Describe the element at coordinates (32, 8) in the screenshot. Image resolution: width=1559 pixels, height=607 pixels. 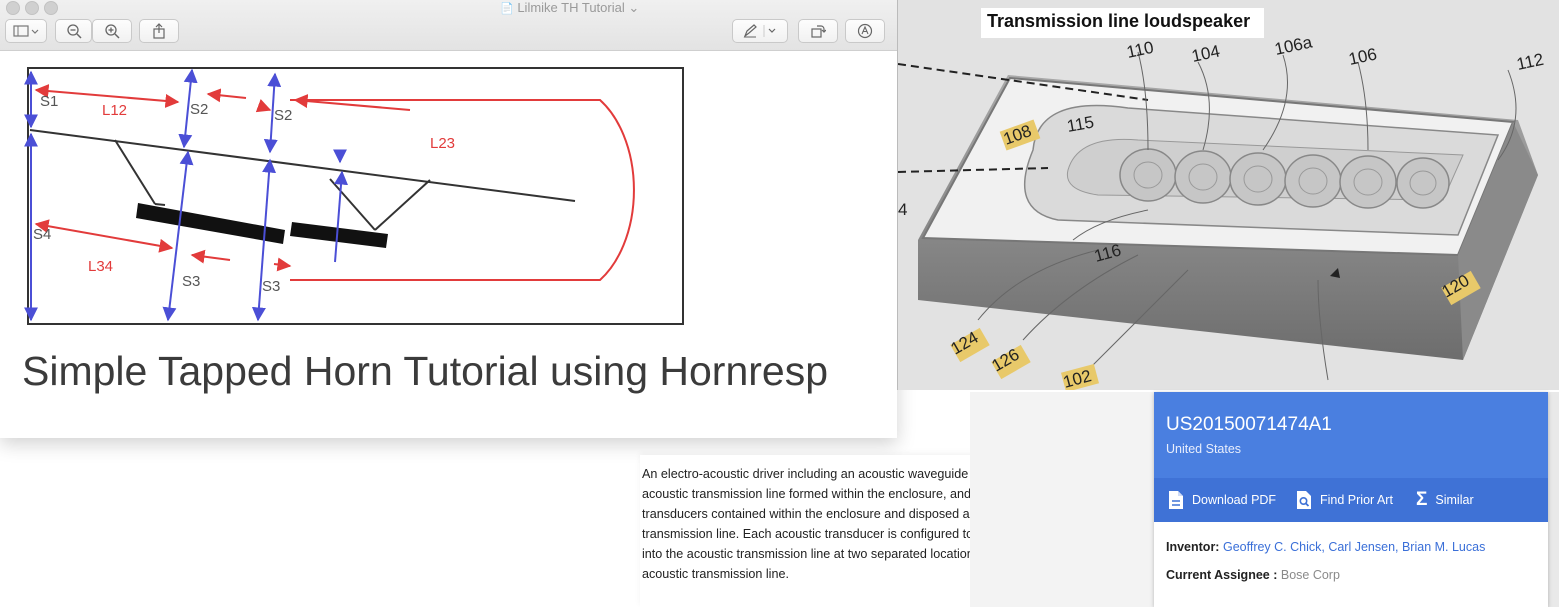
I see `minimize-window-button` at that location.